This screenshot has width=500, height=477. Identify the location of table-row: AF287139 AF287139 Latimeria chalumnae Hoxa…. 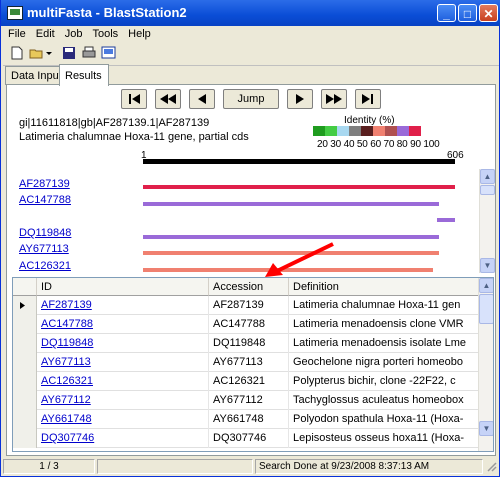
(248, 305).